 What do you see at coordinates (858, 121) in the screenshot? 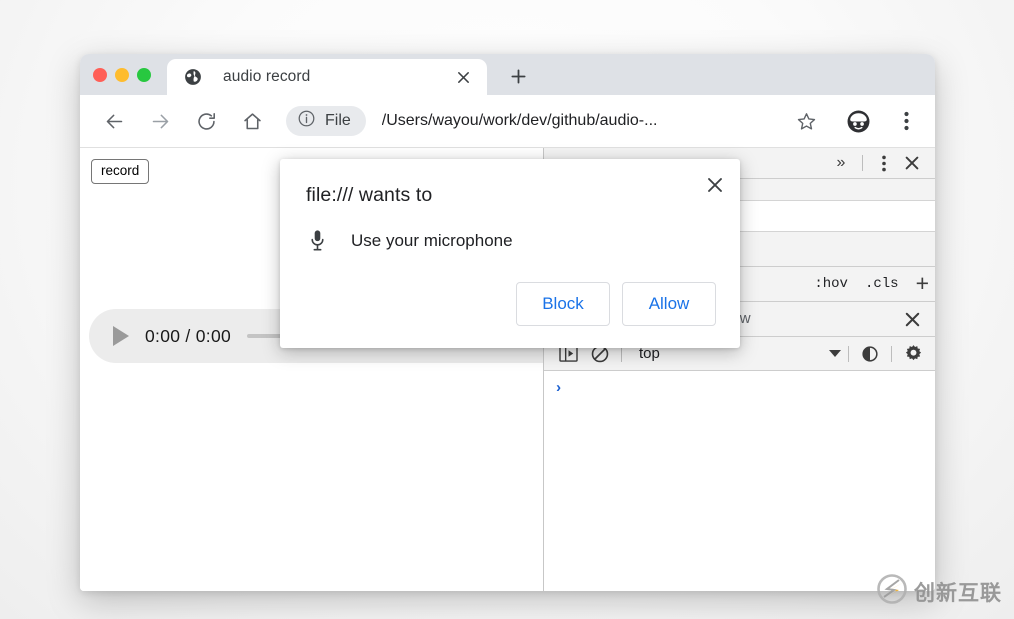
I see `profile-avatar-icon` at bounding box center [858, 121].